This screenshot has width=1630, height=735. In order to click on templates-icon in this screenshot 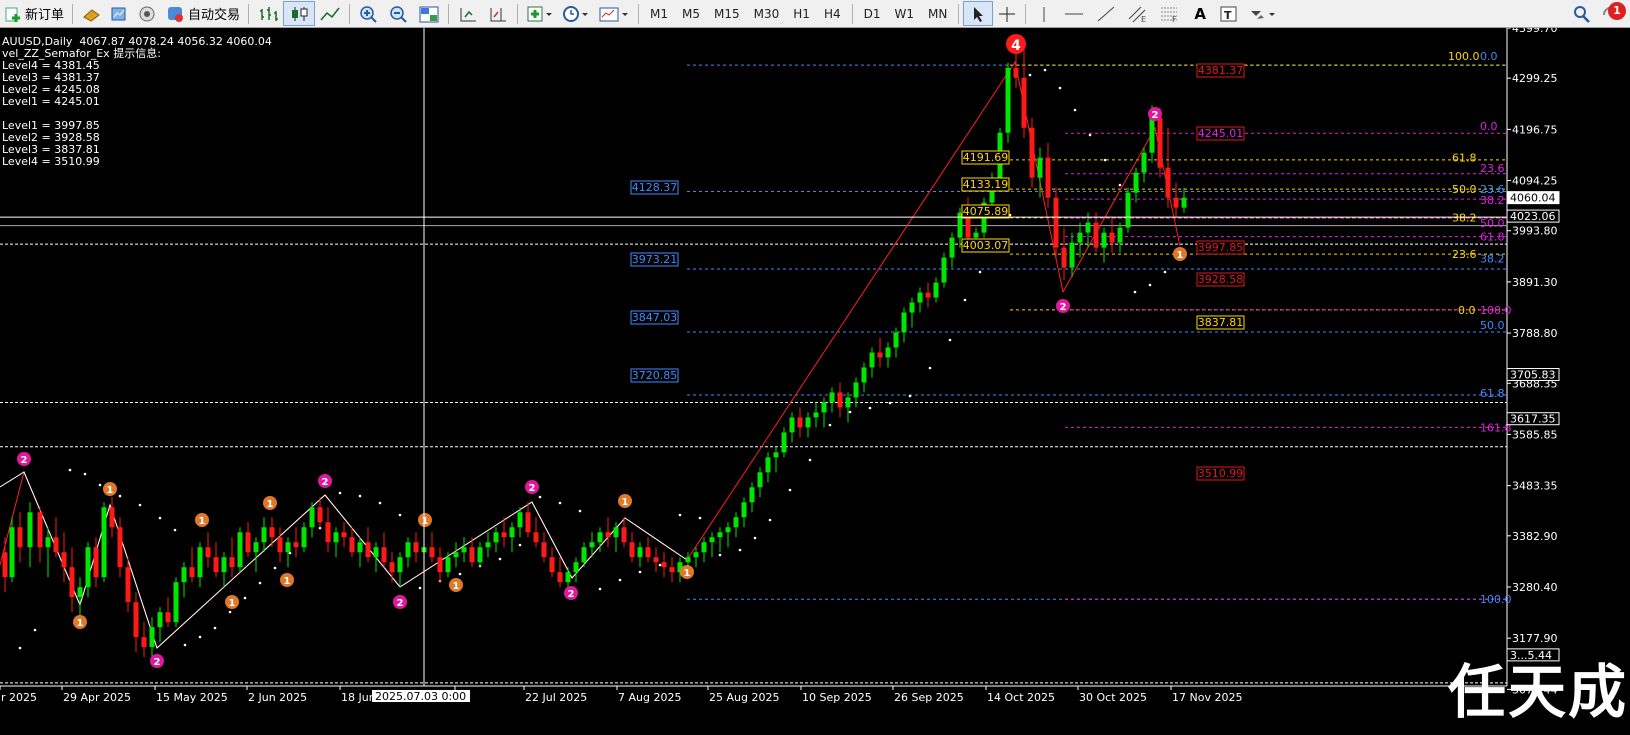, I will do `click(614, 14)`.